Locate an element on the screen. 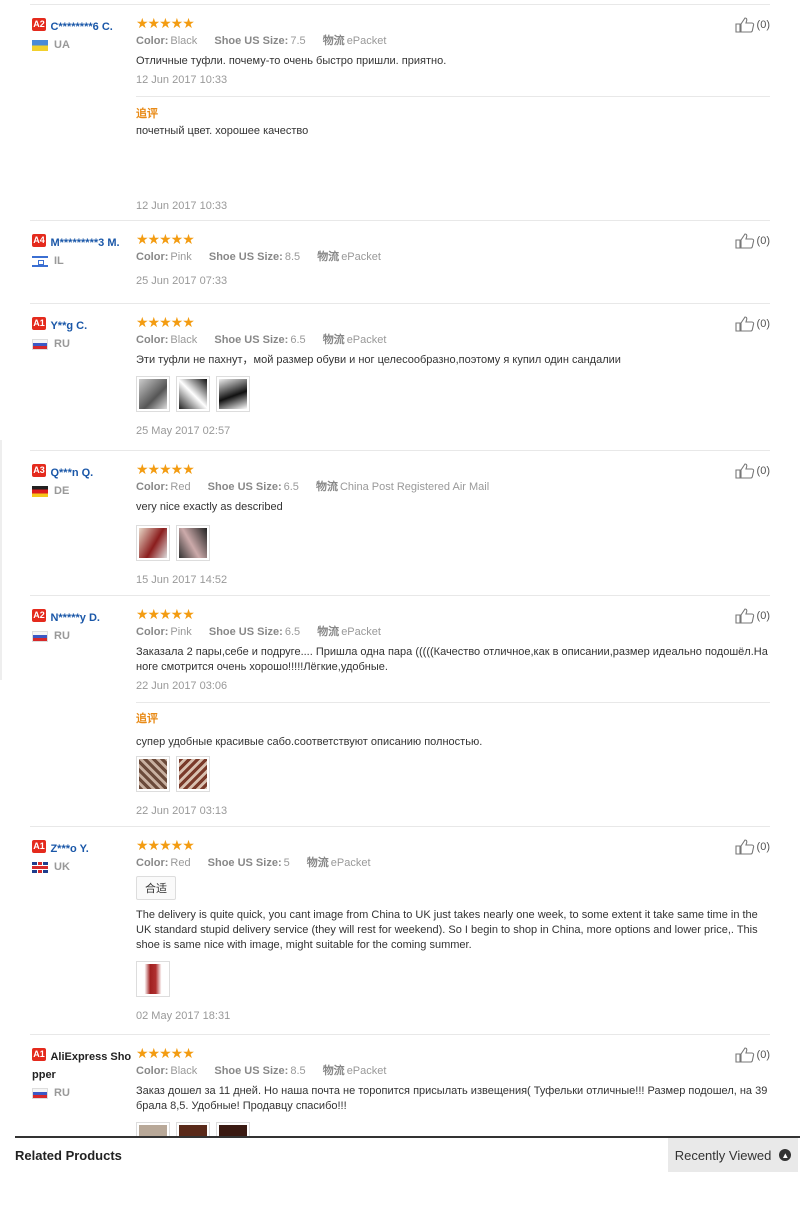  followup-date: 22 Jun 2017 03:13 is located at coordinates (182, 811).